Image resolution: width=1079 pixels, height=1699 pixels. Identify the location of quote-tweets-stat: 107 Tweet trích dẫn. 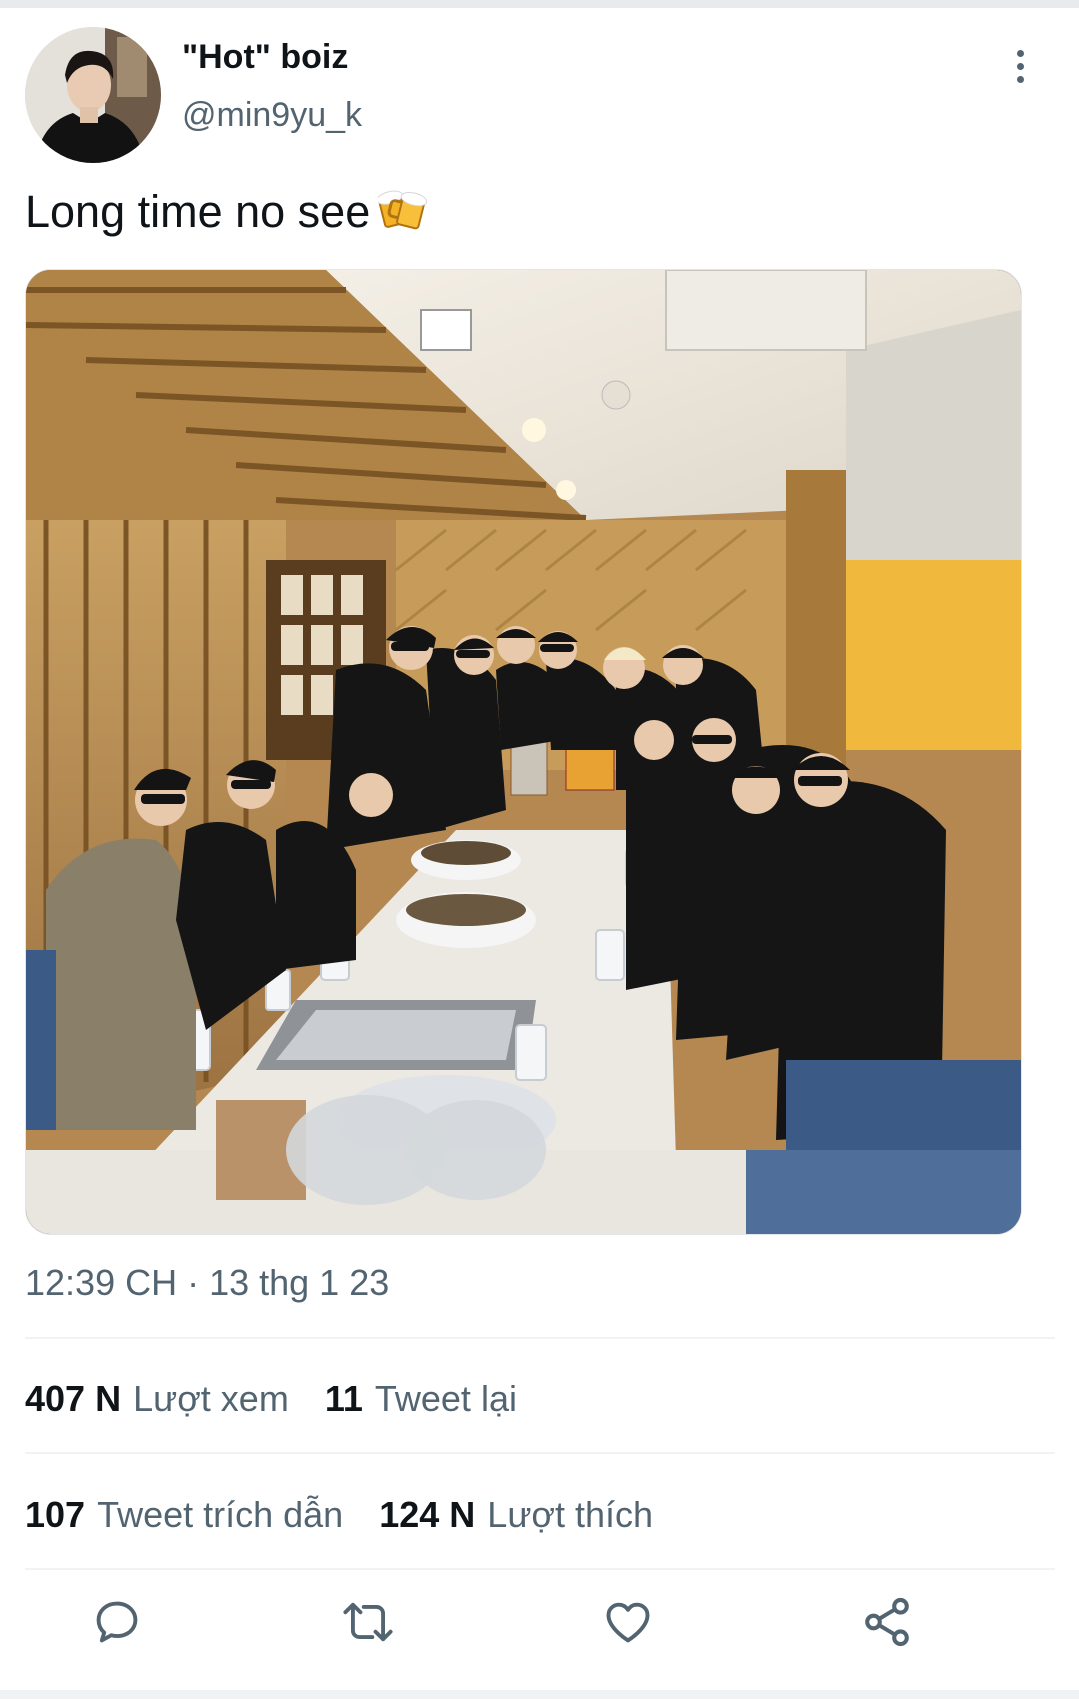
(184, 1515).